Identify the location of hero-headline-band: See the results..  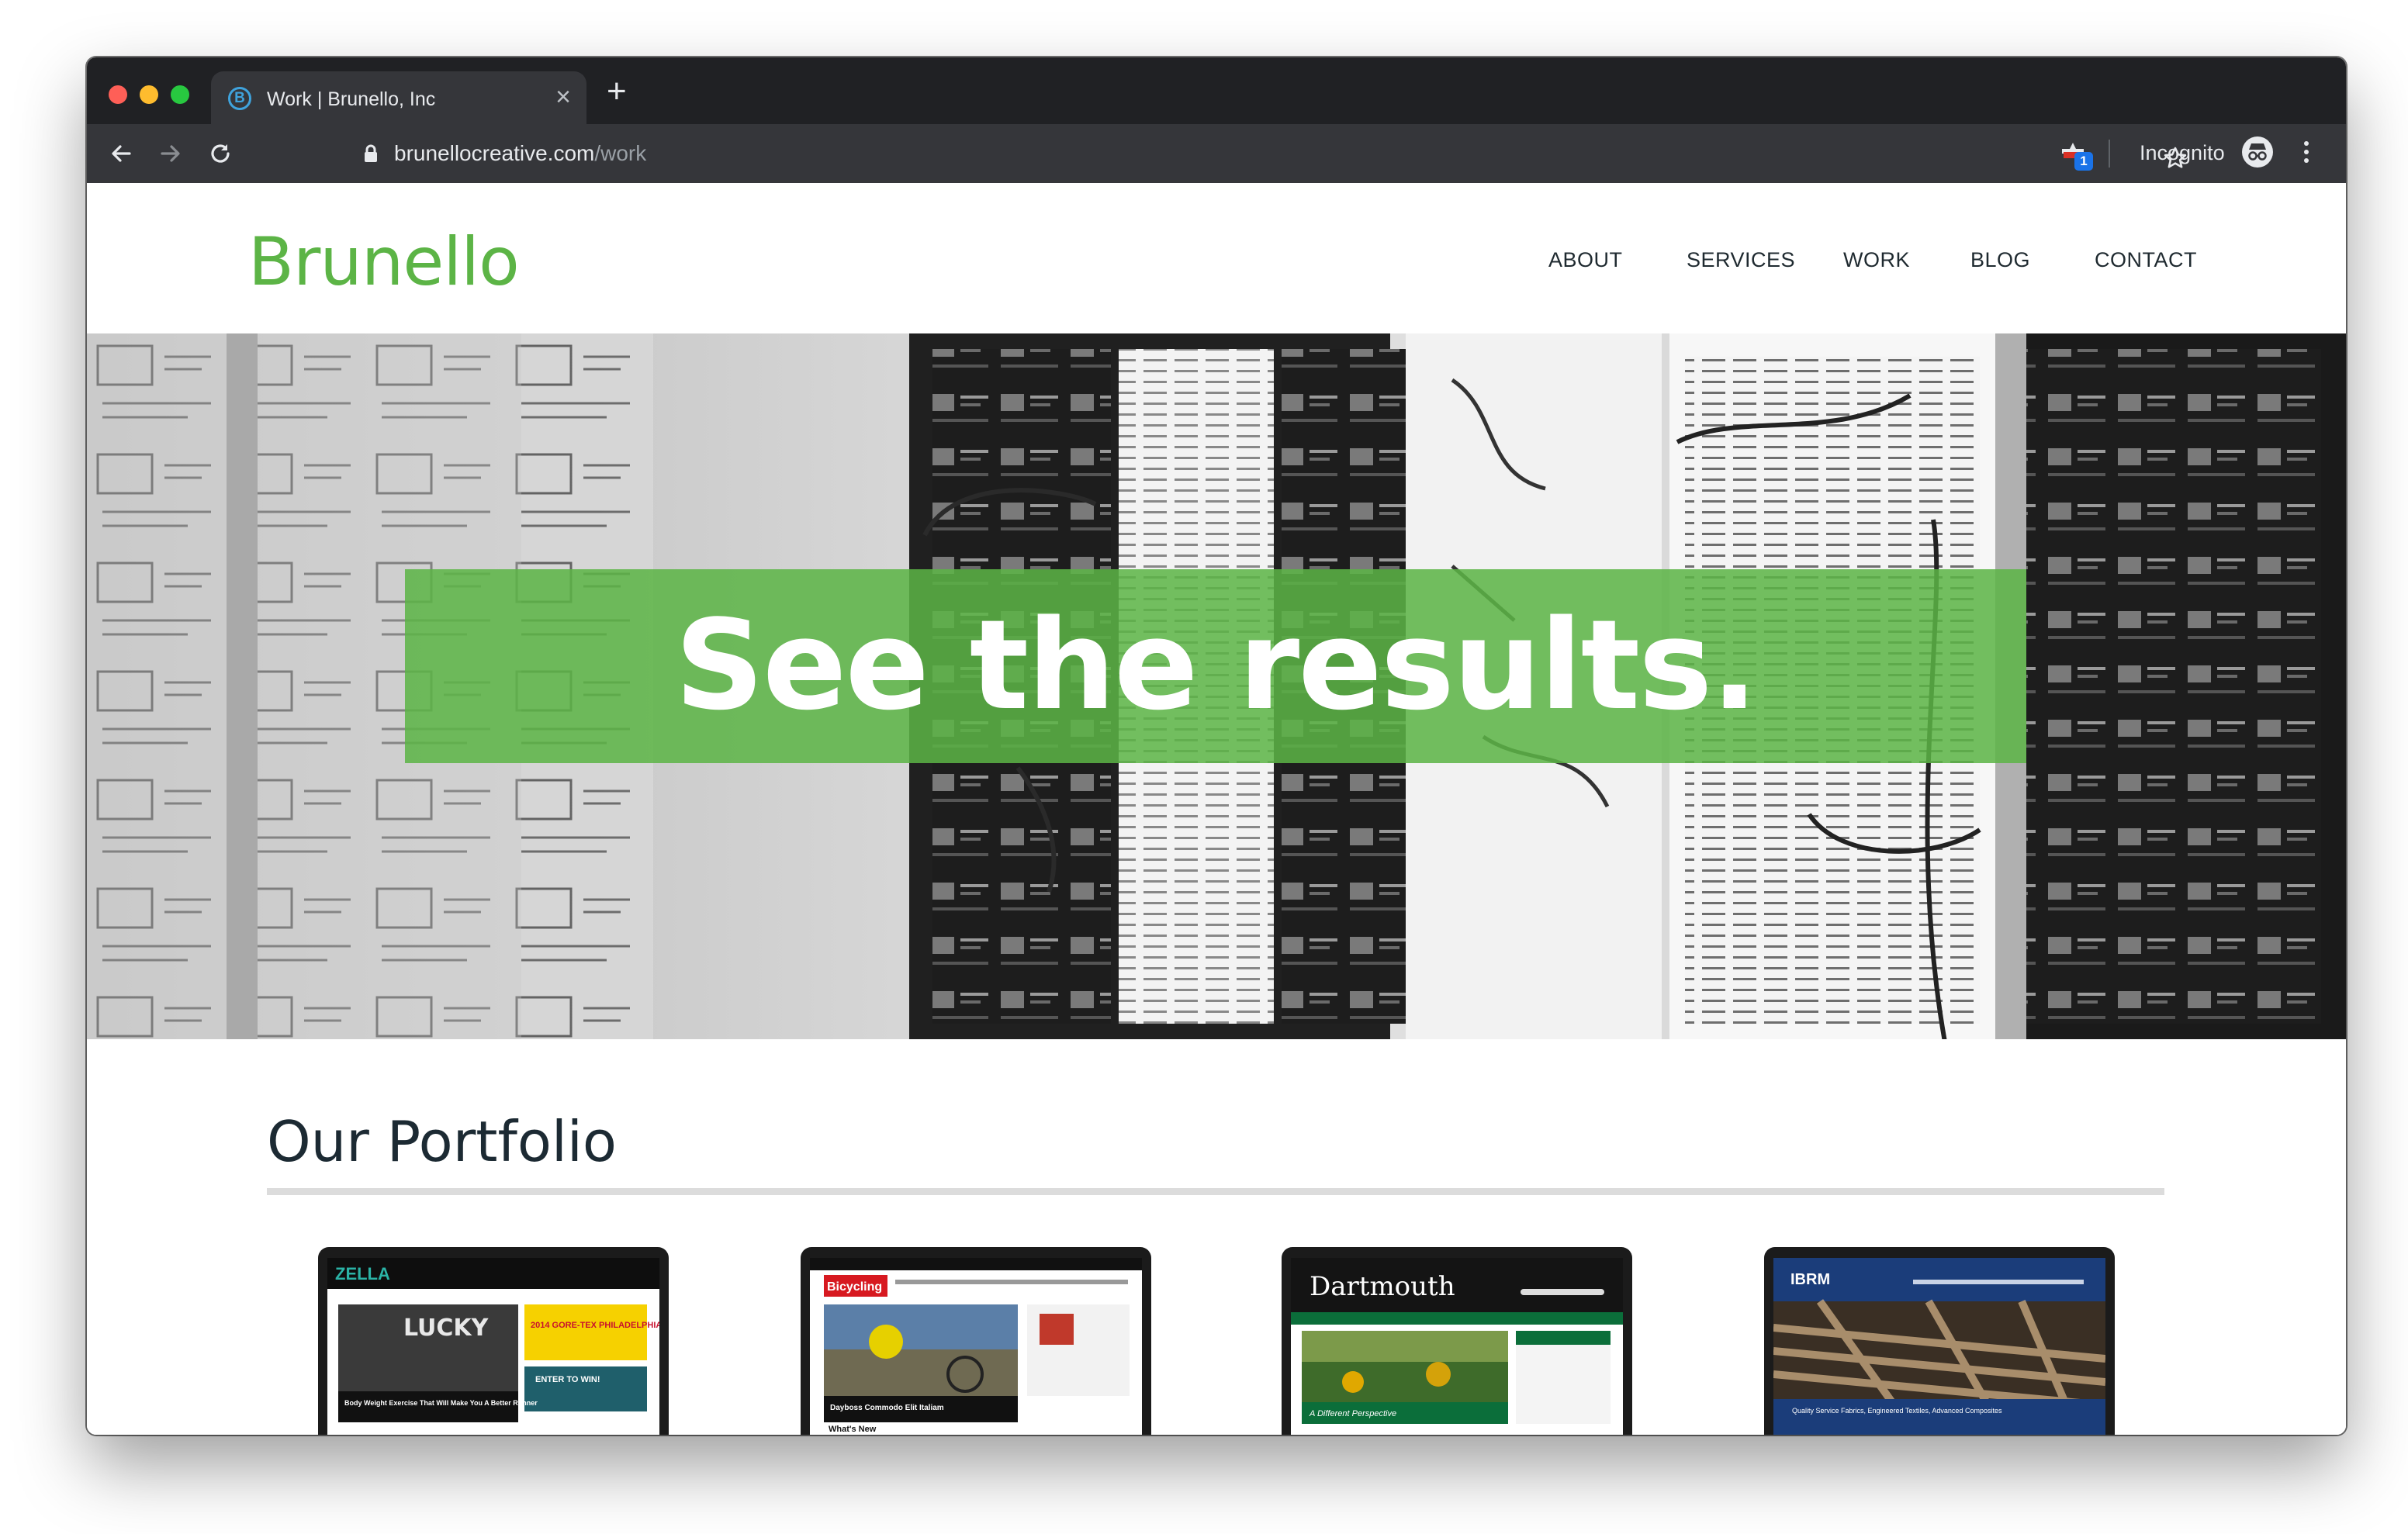
(1215, 666).